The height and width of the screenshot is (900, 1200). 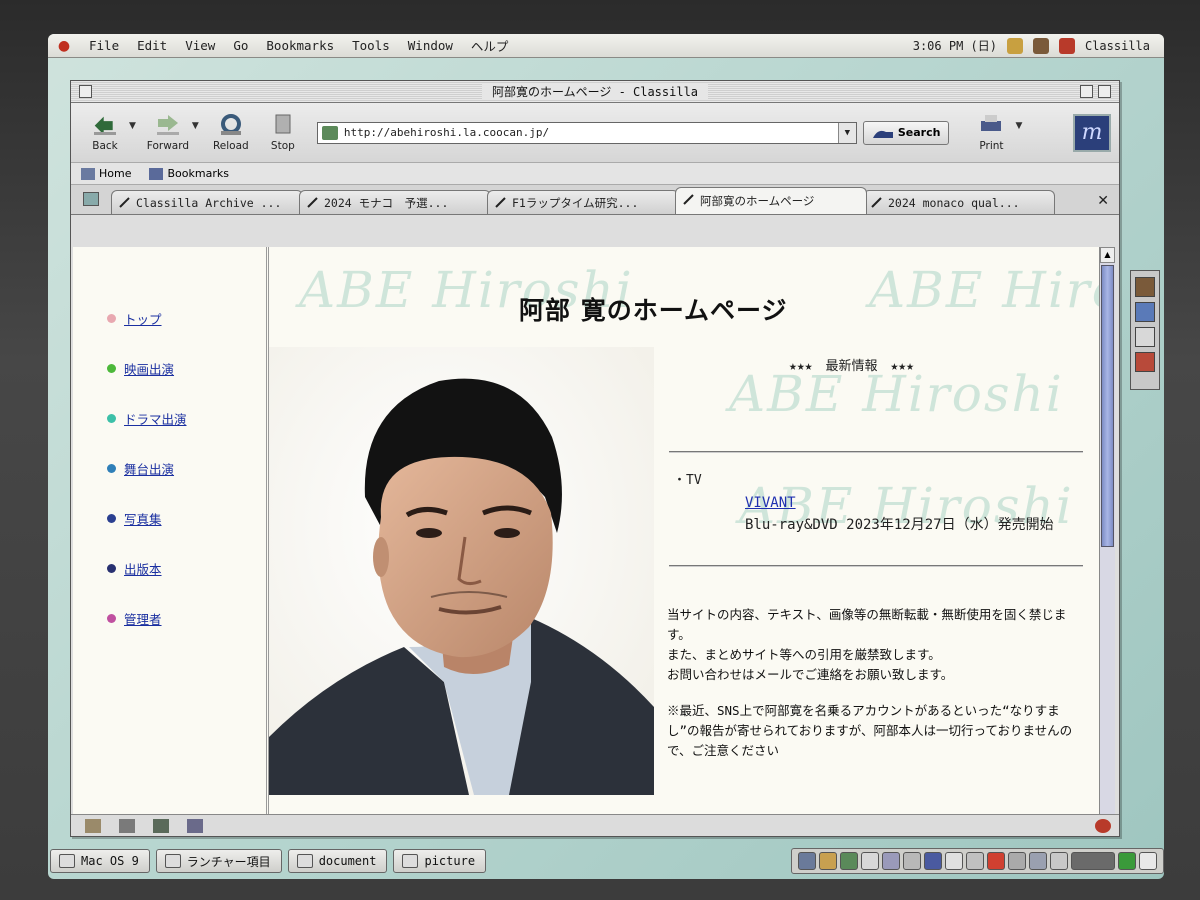 What do you see at coordinates (828, 861) in the screenshot?
I see `strip-appletalk-icon` at bounding box center [828, 861].